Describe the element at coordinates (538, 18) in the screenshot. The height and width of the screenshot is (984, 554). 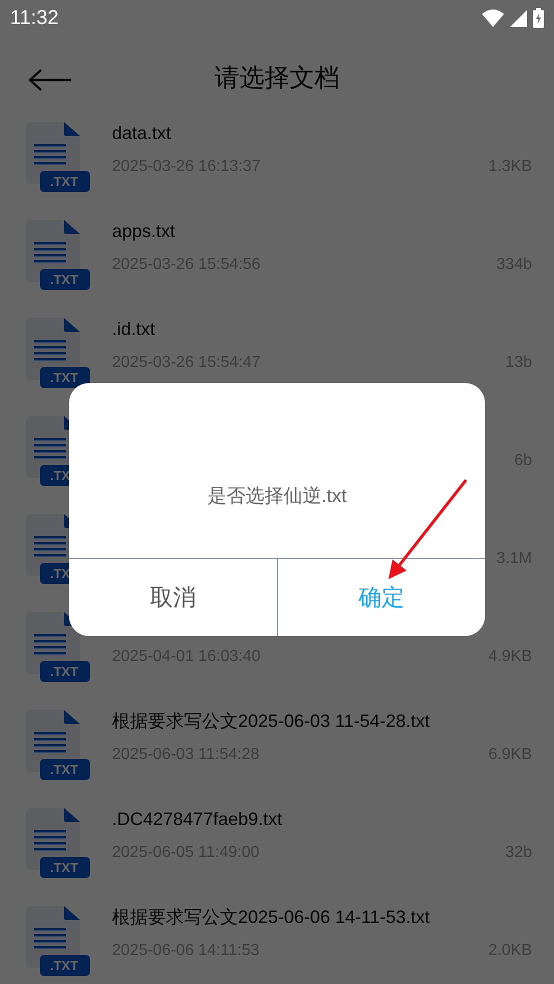
I see `battery-icon` at that location.